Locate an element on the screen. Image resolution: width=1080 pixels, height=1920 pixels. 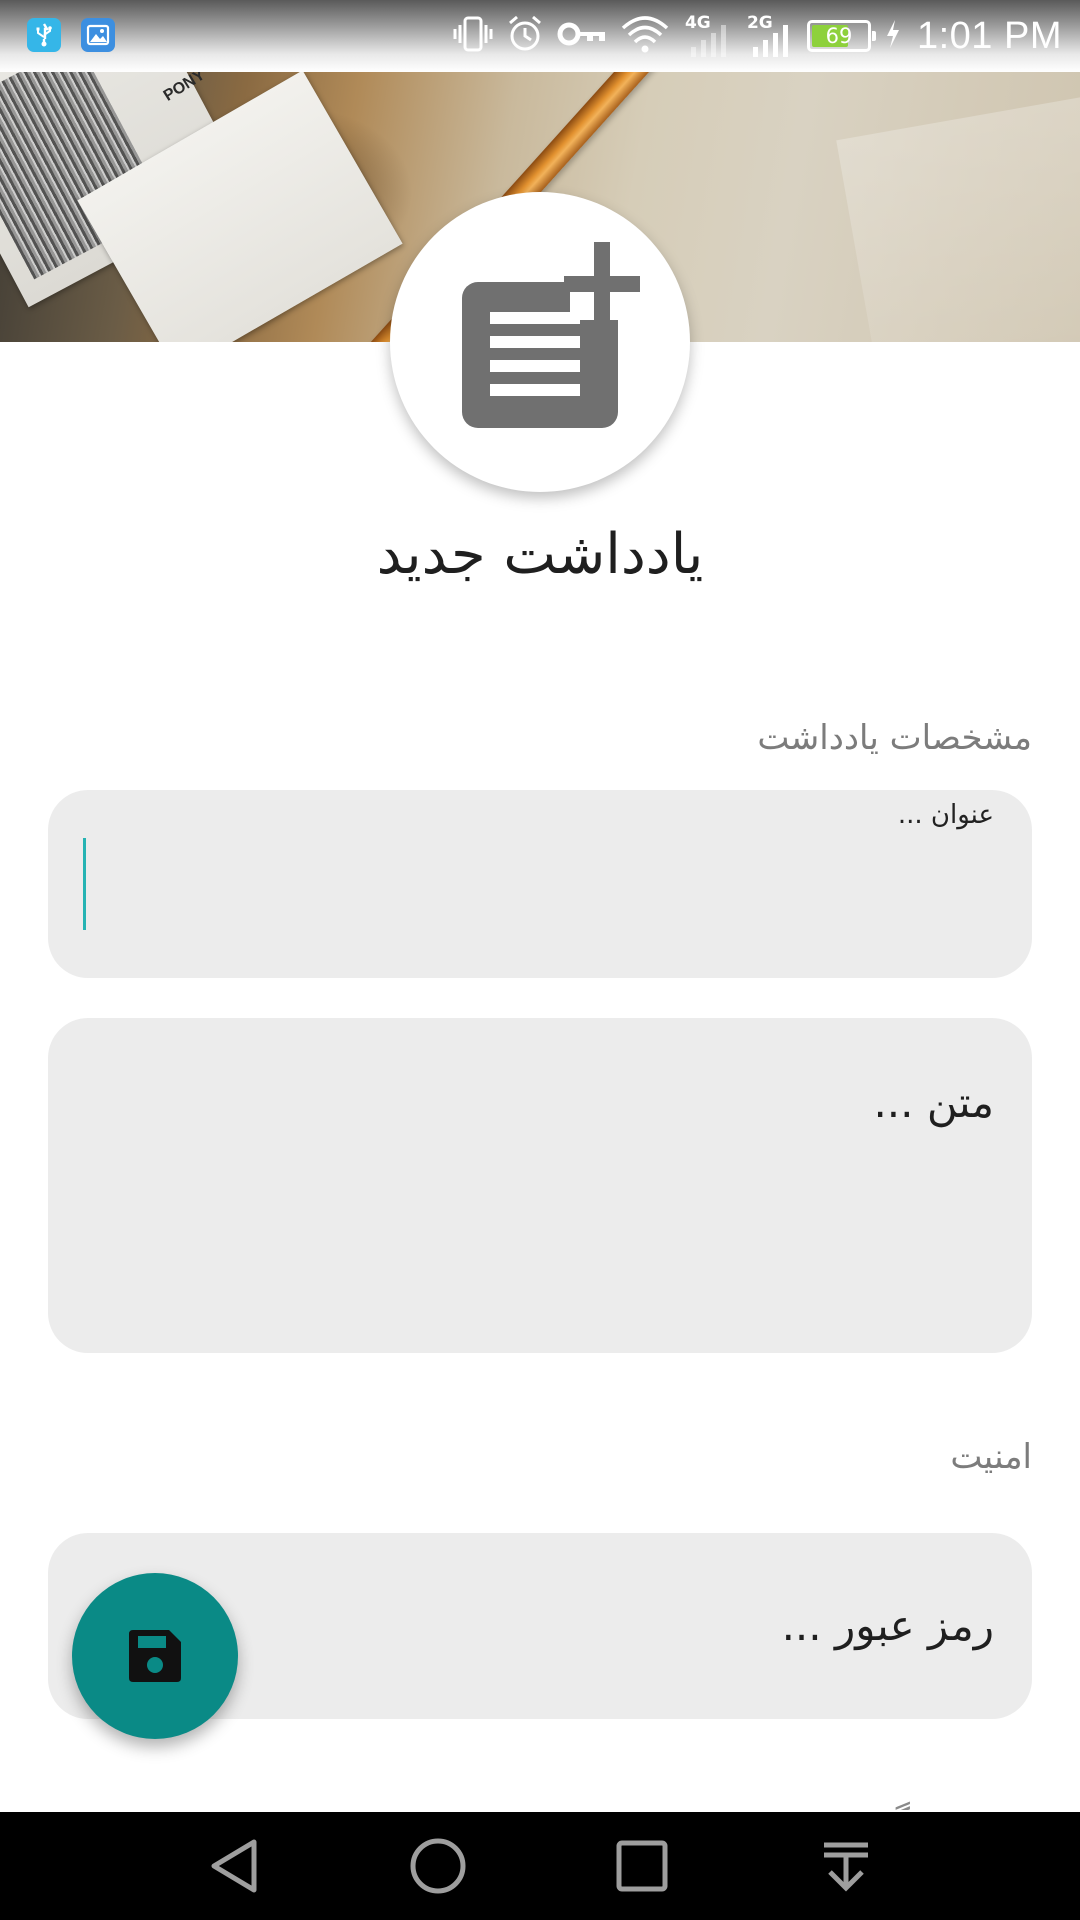
charging-bolt-icon is located at coordinates (893, 36).